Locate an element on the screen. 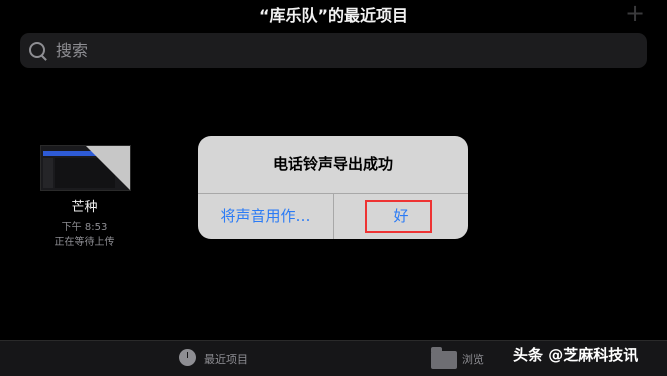 The height and width of the screenshot is (376, 667). search-placeholder: 搜索 is located at coordinates (72, 50).